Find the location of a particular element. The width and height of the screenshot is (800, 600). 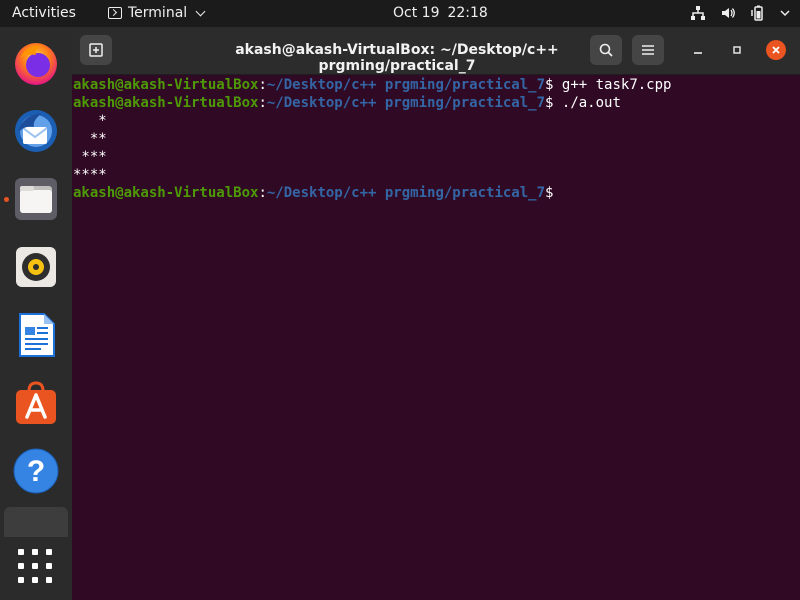

files-launcher is located at coordinates (36, 199).